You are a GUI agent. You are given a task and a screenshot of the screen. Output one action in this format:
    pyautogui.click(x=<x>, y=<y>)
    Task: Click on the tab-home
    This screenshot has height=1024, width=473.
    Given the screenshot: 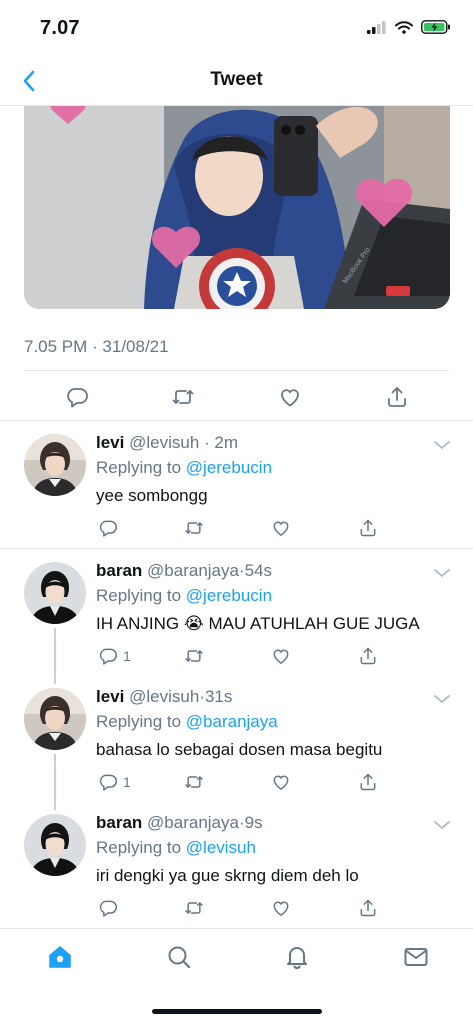 What is the action you would take?
    pyautogui.click(x=60, y=957)
    